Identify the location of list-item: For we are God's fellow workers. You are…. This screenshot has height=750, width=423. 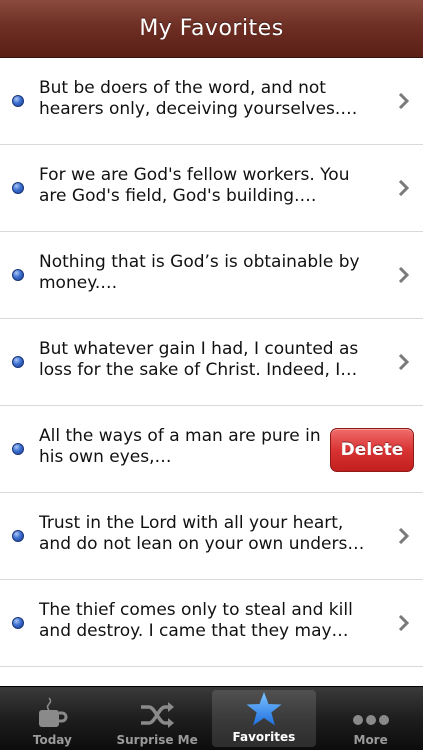
(211, 188).